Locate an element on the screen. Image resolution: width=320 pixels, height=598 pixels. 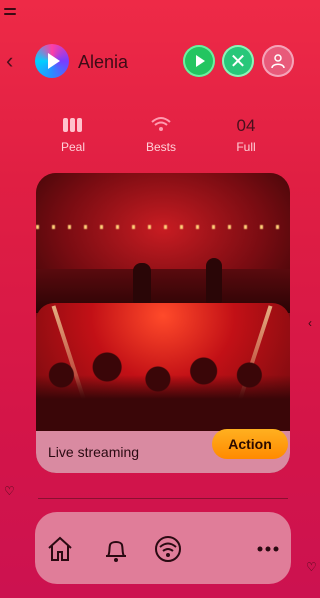
edge-chevron-icon: ‹ is located at coordinates (310, 323).